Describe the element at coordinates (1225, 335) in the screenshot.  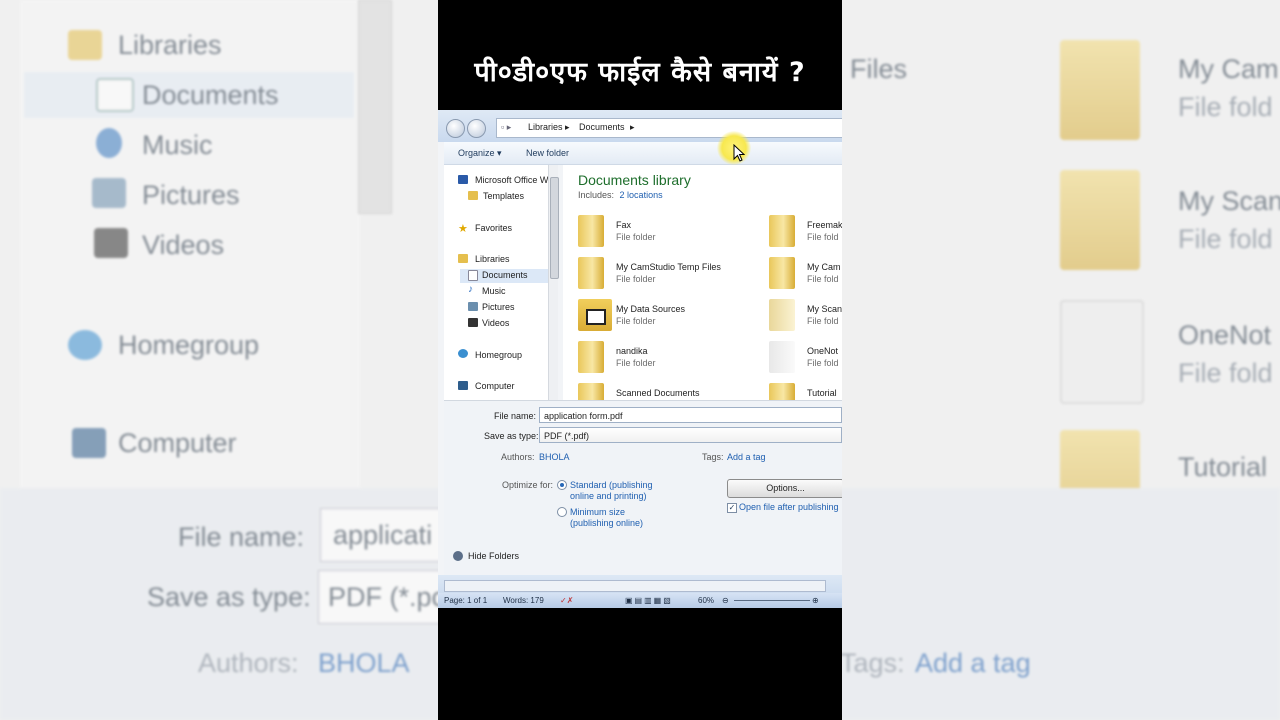
I see `bg-folder-name: OneNot` at that location.